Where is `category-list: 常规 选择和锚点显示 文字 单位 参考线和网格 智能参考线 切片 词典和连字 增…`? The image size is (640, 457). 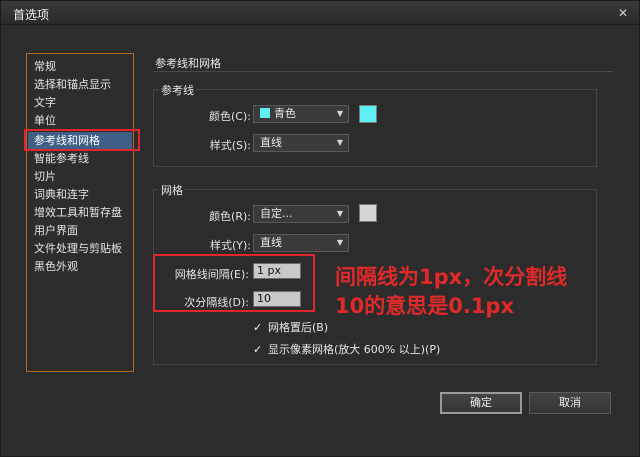 category-list: 常规 选择和锚点显示 文字 单位 参考线和网格 智能参考线 切片 词典和连字 增… is located at coordinates (80, 212).